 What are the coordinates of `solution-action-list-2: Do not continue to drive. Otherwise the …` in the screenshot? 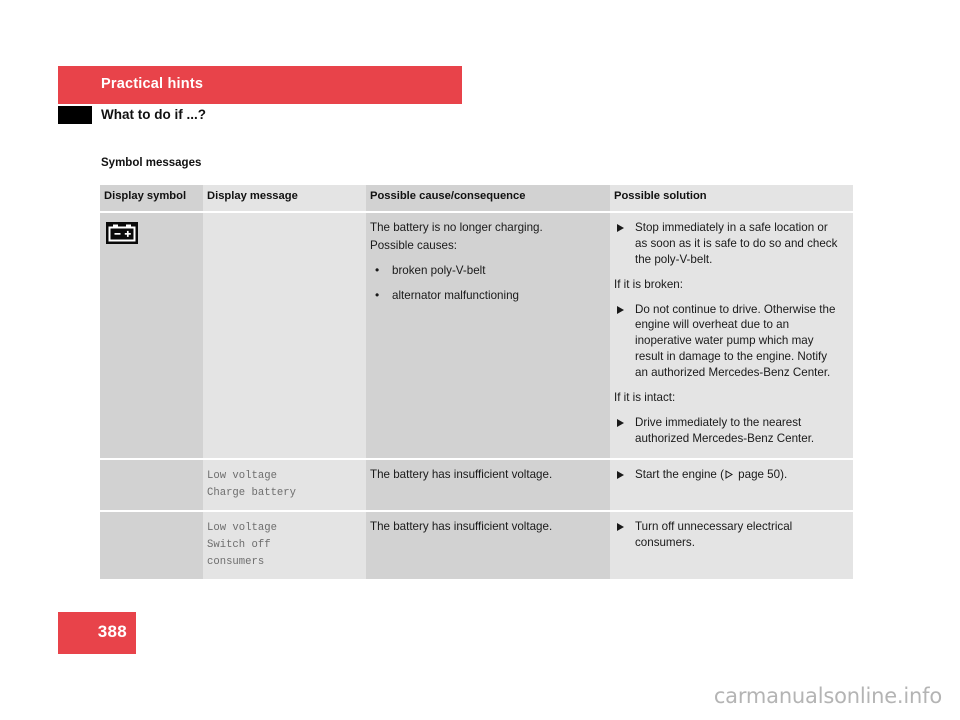 It's located at (728, 341).